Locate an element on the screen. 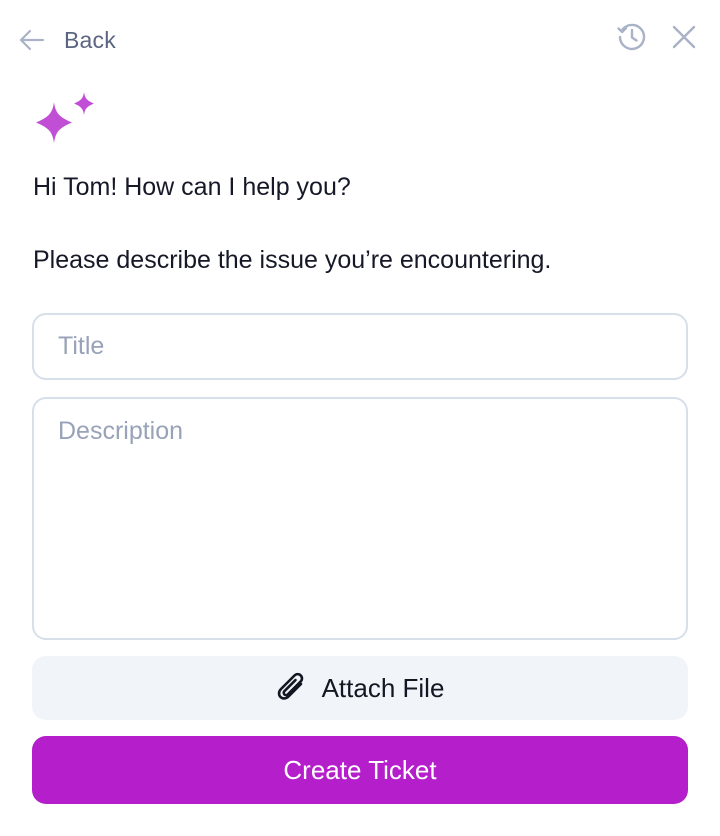  history-button is located at coordinates (632, 37).